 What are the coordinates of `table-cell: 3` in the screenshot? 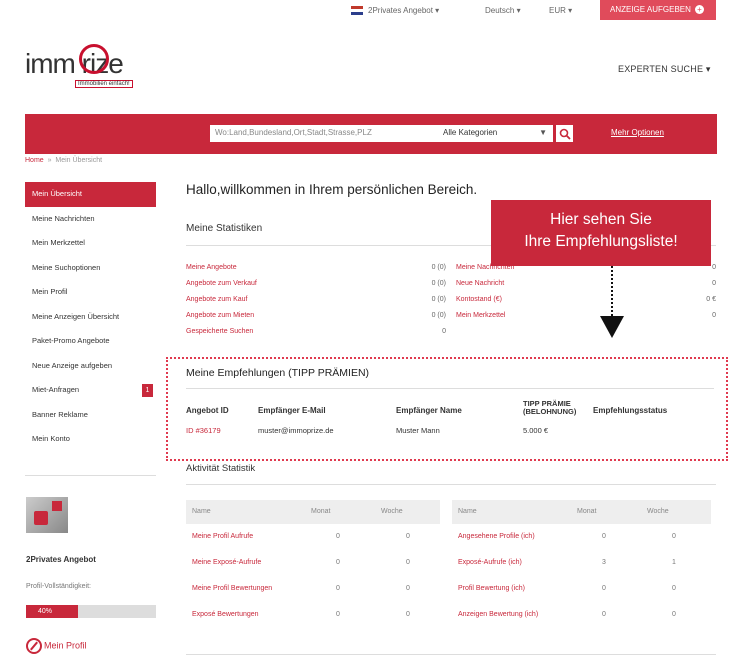 It's located at (604, 562).